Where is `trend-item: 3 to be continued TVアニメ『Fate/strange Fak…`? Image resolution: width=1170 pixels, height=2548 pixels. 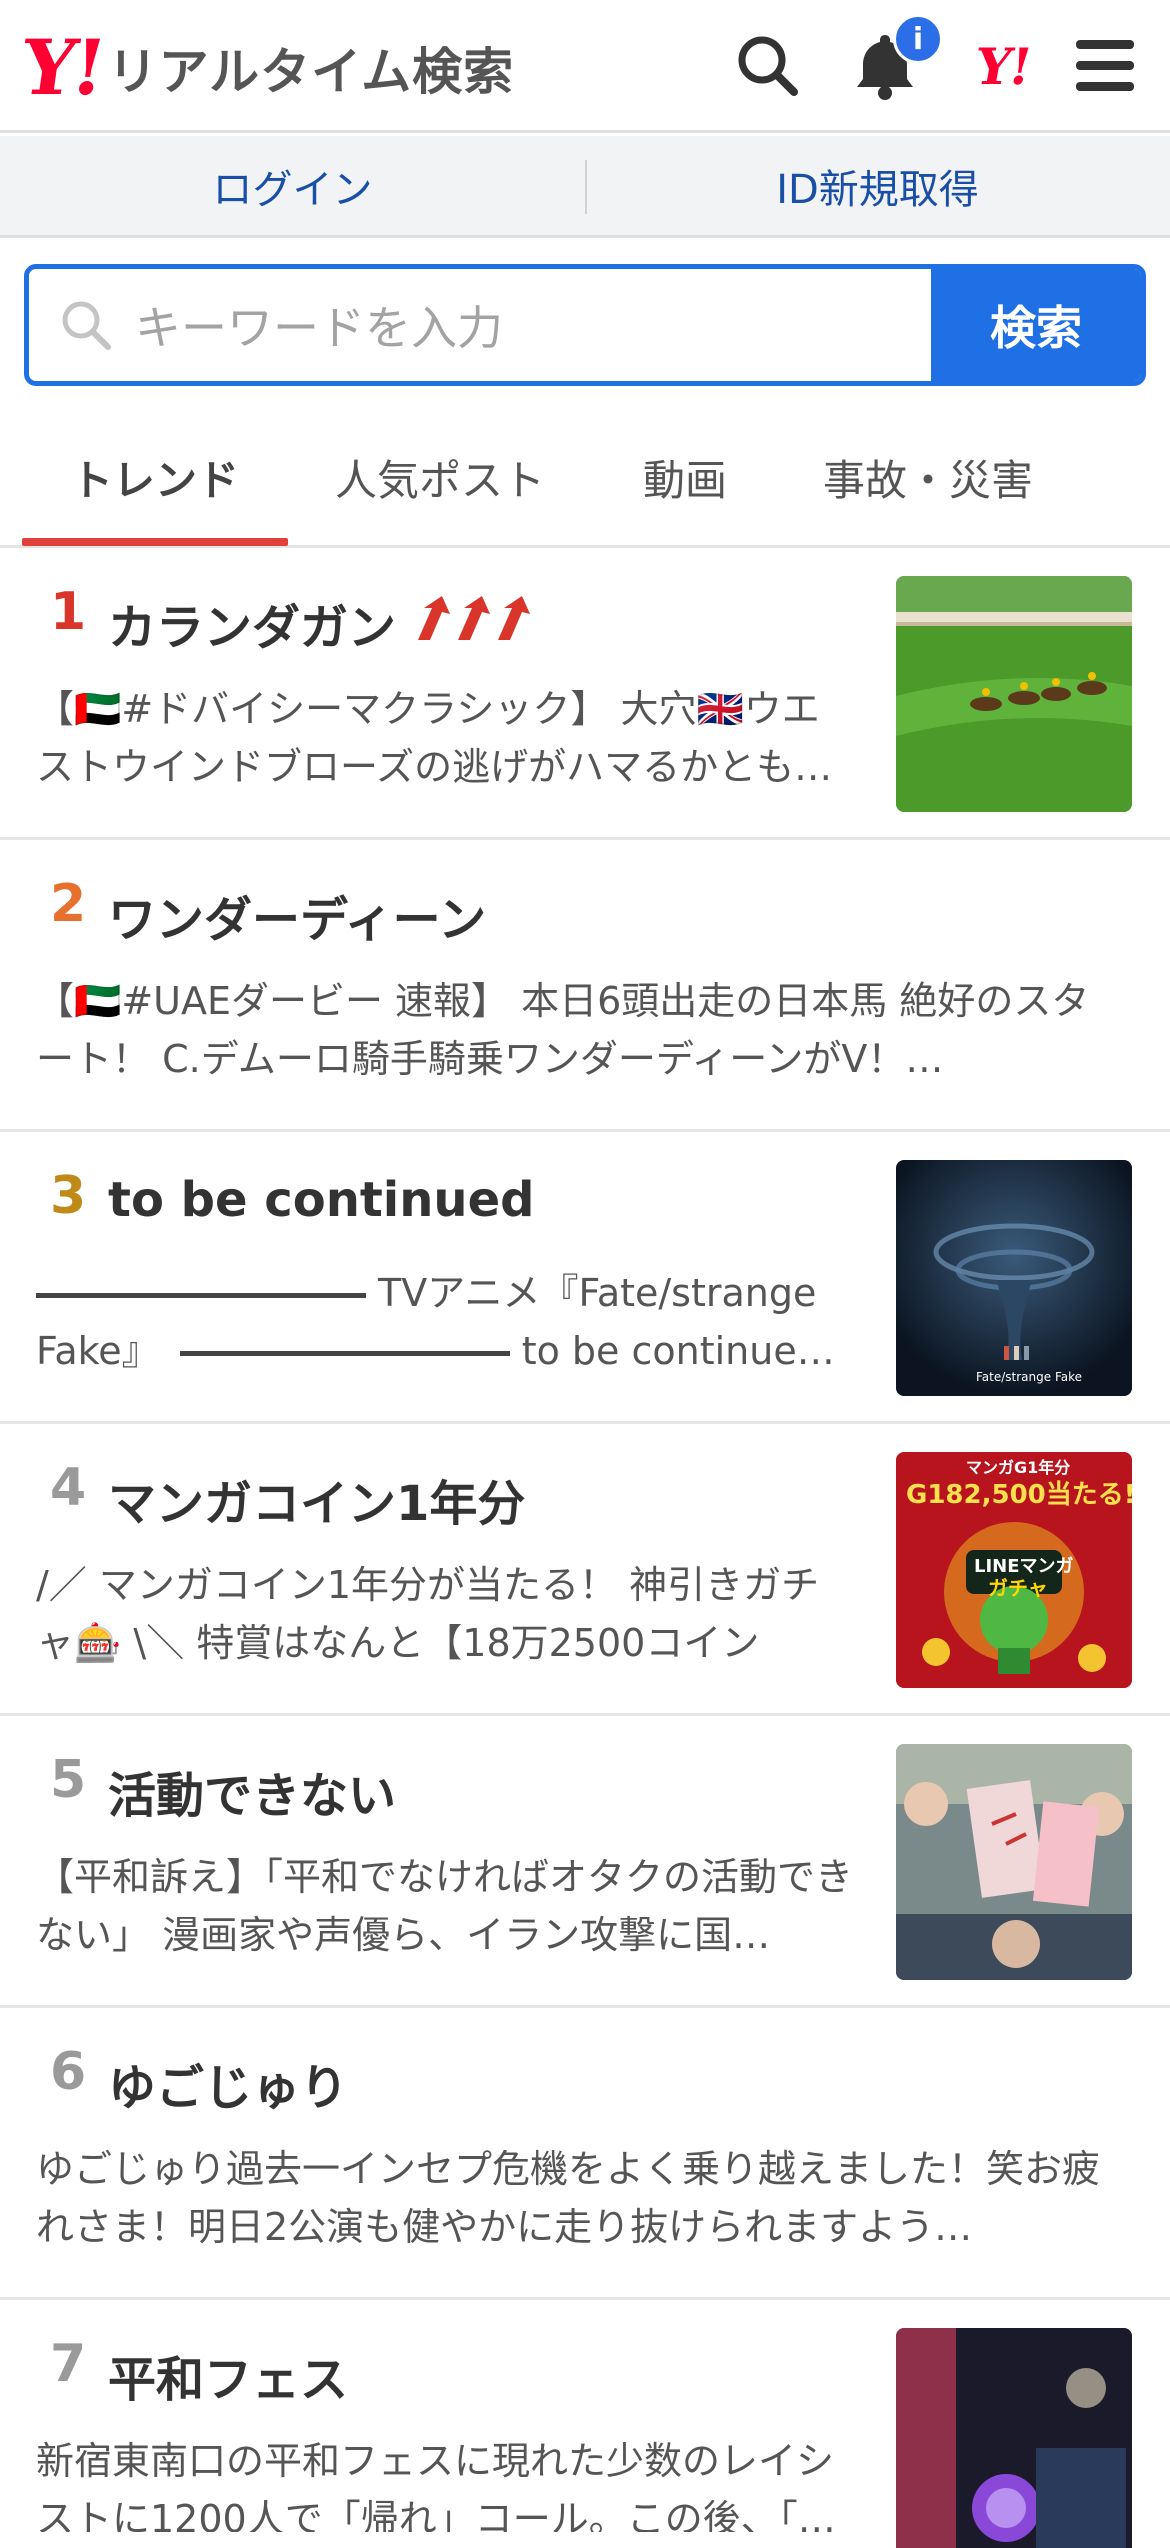 trend-item: 3 to be continued TVアニメ『Fate/strange Fak… is located at coordinates (585, 1279).